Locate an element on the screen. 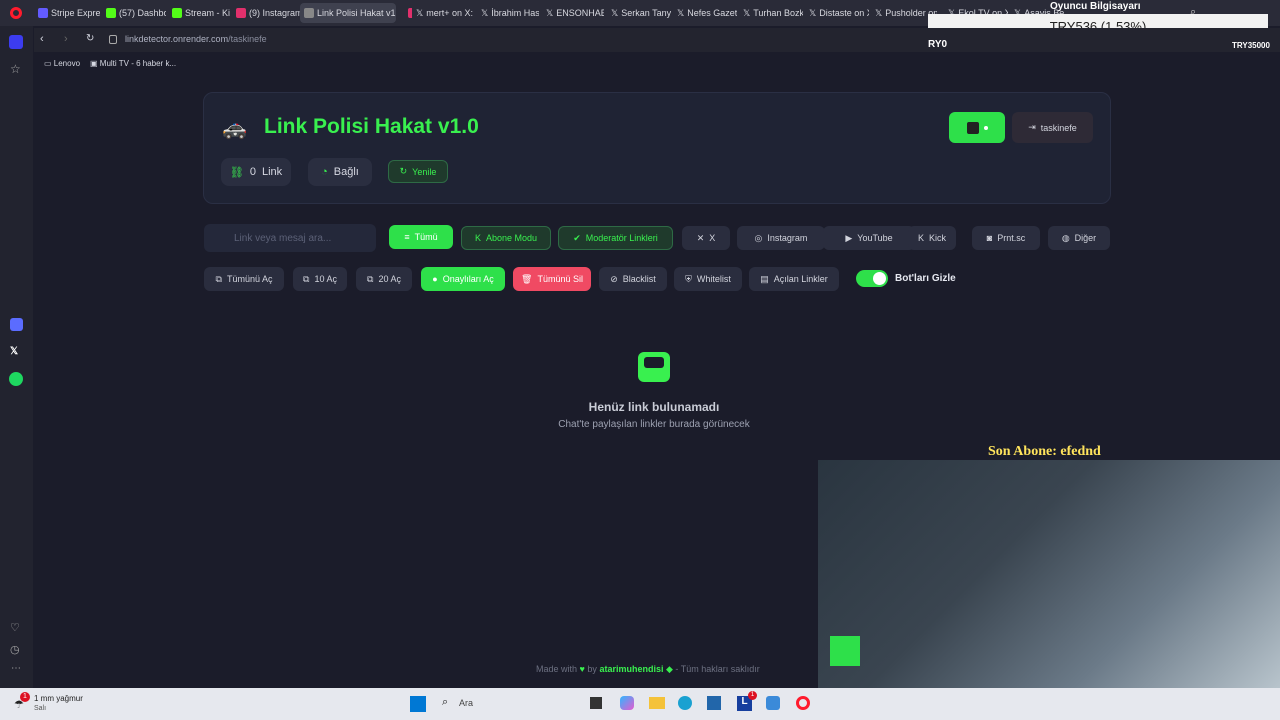 This screenshot has width=1280, height=720. tab-2: Stream - Kick is located at coordinates (199, 13).